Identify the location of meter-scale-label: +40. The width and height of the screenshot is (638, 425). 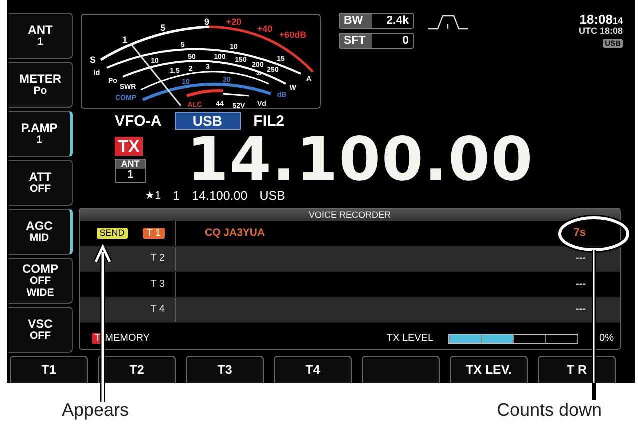
(265, 29).